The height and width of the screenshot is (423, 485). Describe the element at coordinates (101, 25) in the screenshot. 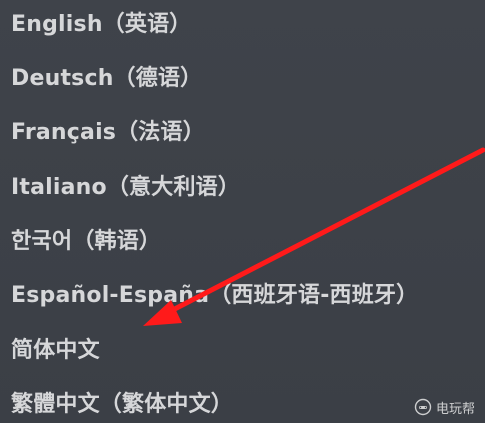

I see `language-option-english: English（英语）` at that location.